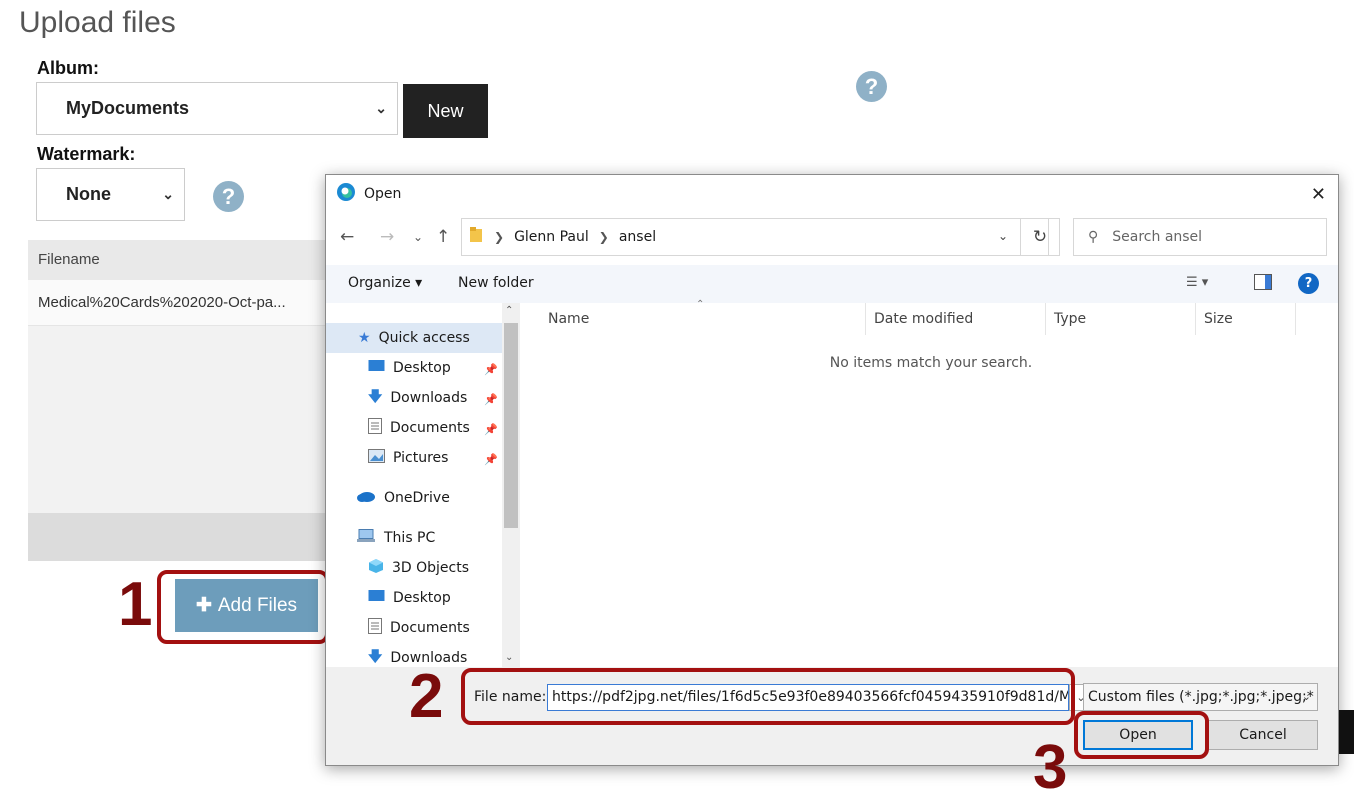  What do you see at coordinates (511, 425) in the screenshot?
I see `sidebar-scroll-thumb` at bounding box center [511, 425].